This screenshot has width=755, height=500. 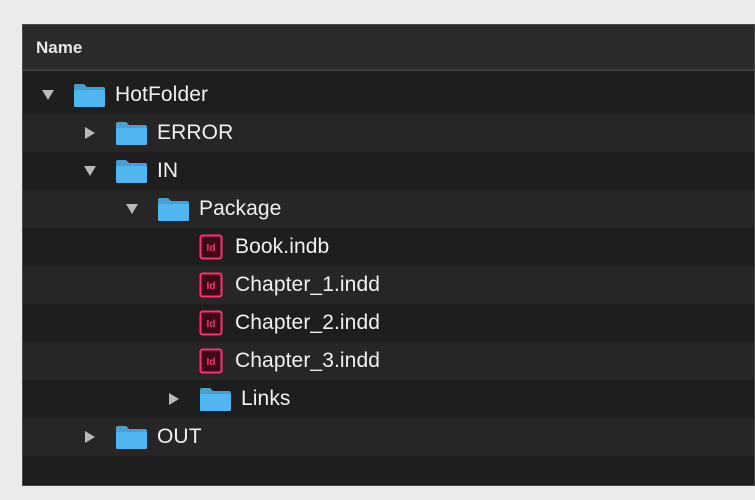 What do you see at coordinates (388, 95) in the screenshot?
I see `tree-row: HotFolder` at bounding box center [388, 95].